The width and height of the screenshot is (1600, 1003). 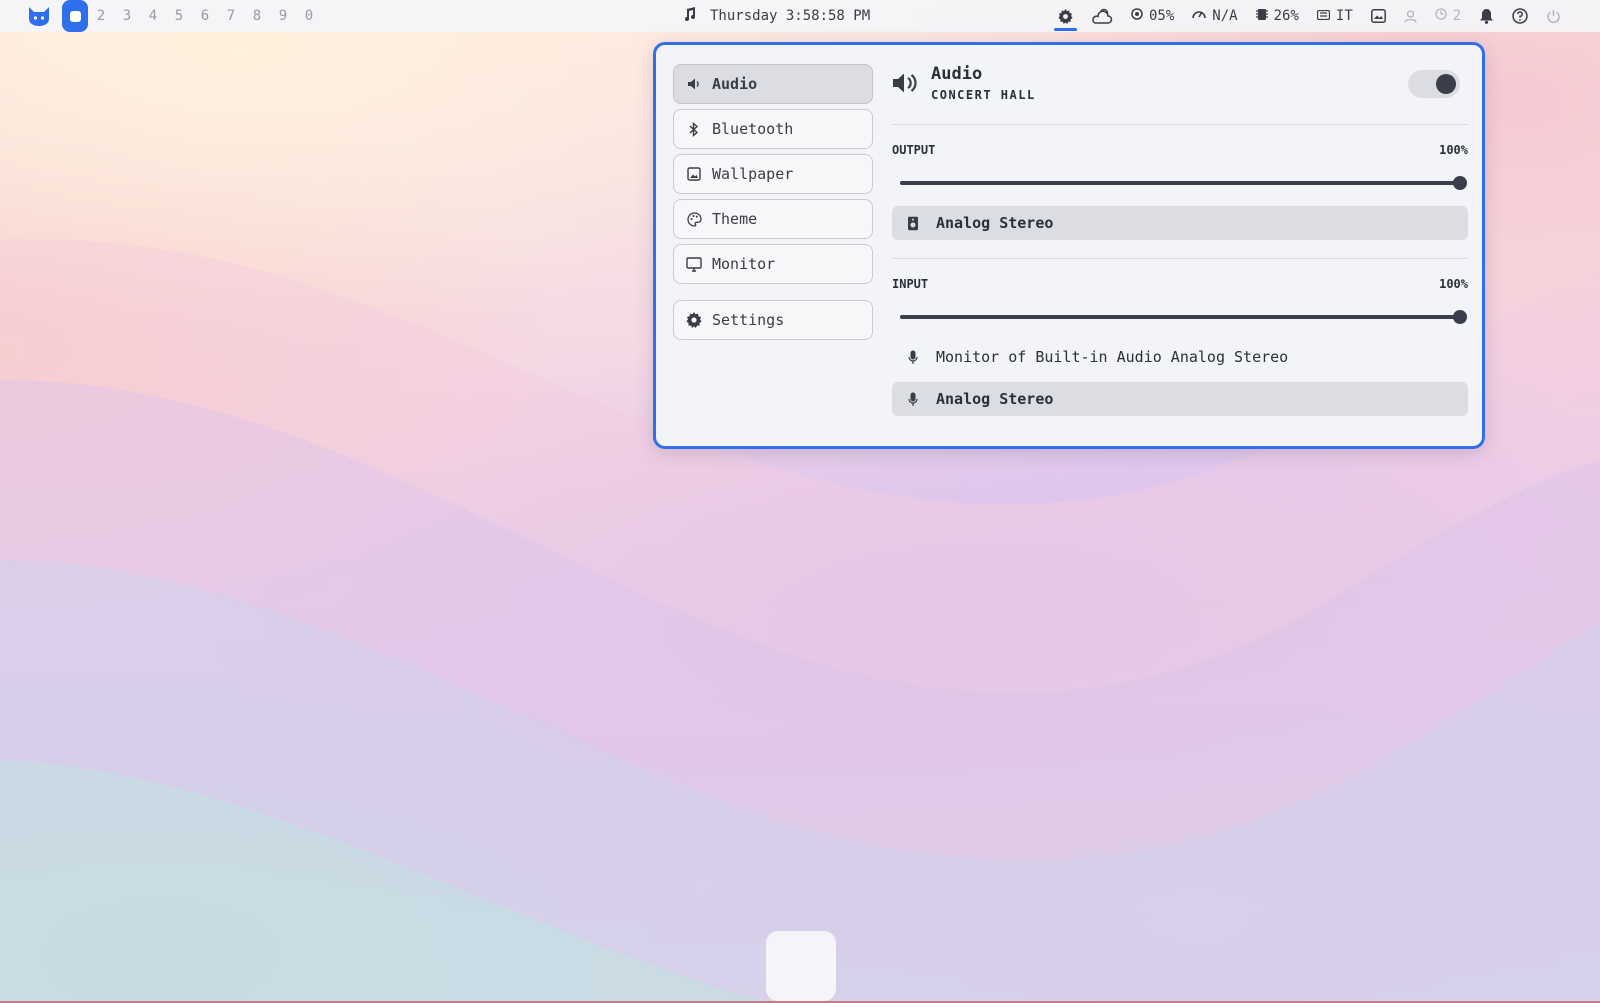 I want to click on gear-icon, so click(x=694, y=320).